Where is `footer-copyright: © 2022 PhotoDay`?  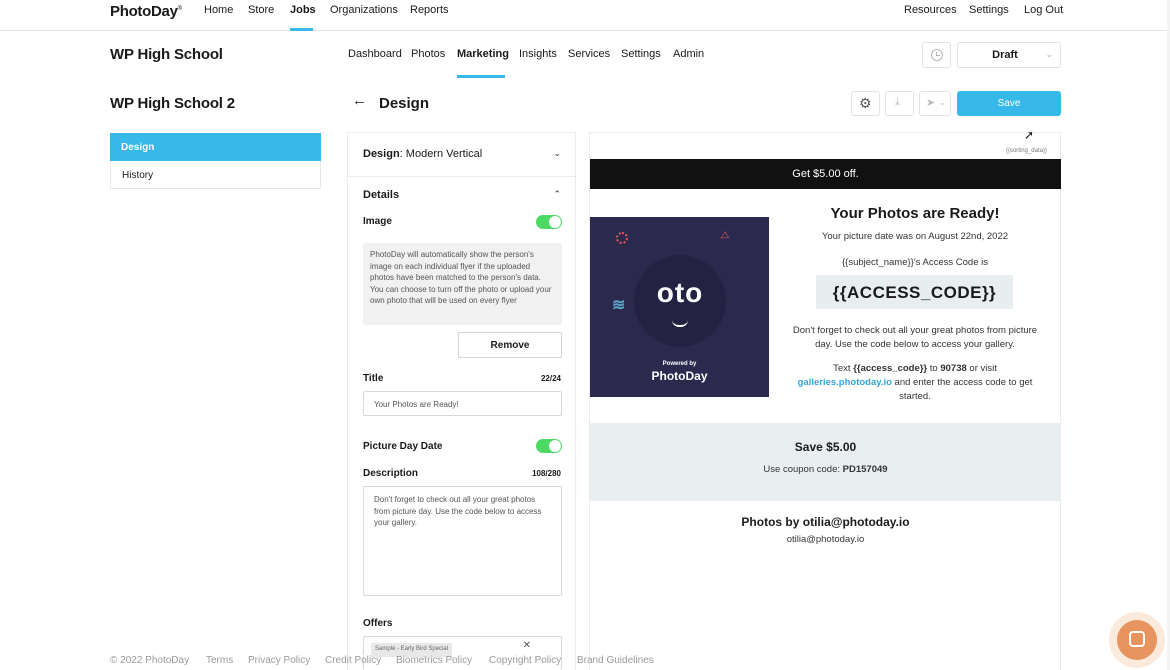
footer-copyright: © 2022 PhotoDay is located at coordinates (150, 660).